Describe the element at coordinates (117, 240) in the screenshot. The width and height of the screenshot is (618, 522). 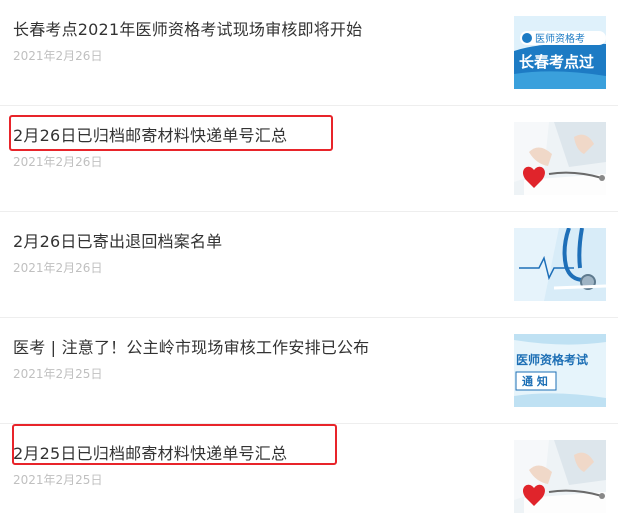
I see `news-title: 2月26日已寄出退回档案名单` at that location.